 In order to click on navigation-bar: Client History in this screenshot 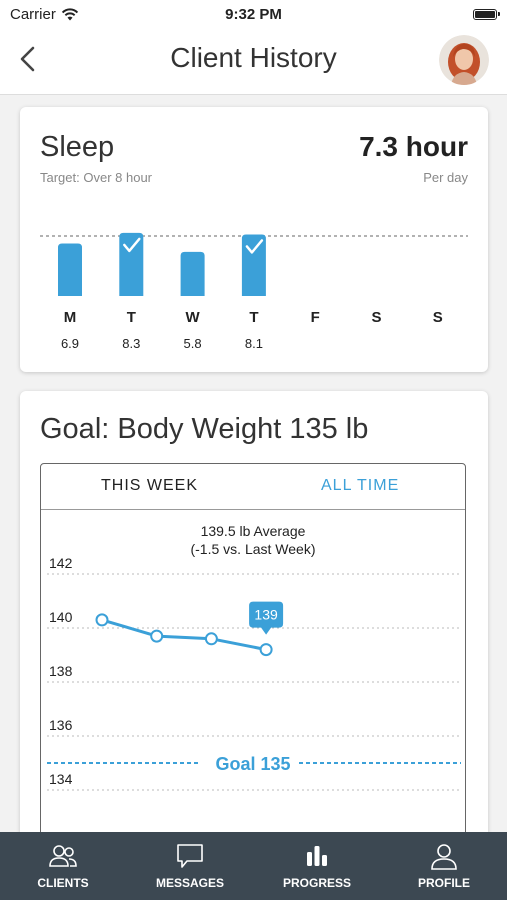, I will do `click(253, 62)`.